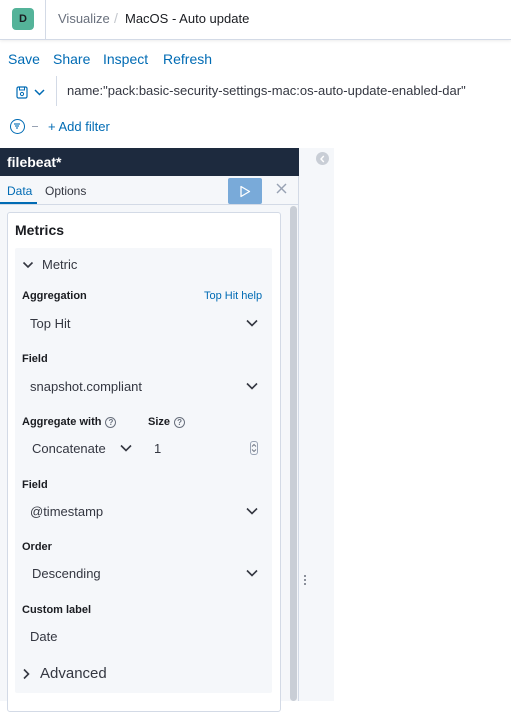 This screenshot has width=511, height=712. What do you see at coordinates (316, 424) in the screenshot?
I see `resize-gutter` at bounding box center [316, 424].